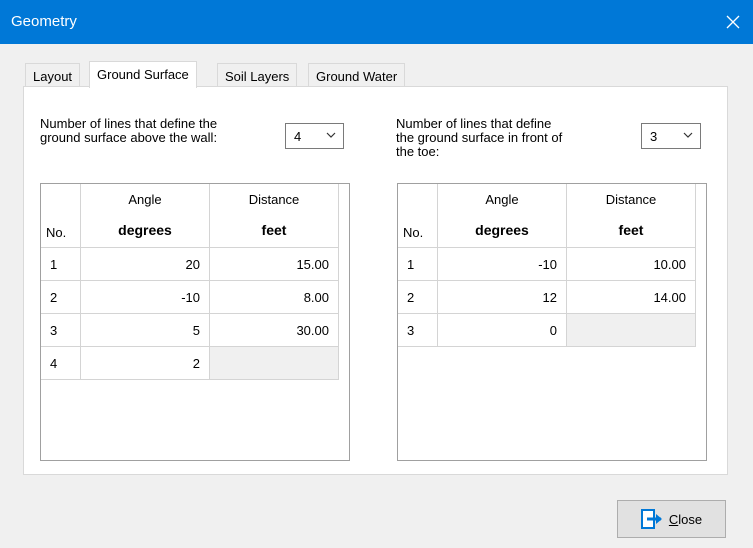 The image size is (753, 548). I want to click on distance-cell: 8.00, so click(274, 297).